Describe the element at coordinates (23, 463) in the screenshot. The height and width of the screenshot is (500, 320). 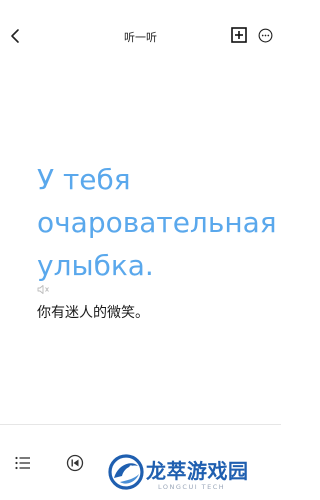
I see `list-icon` at that location.